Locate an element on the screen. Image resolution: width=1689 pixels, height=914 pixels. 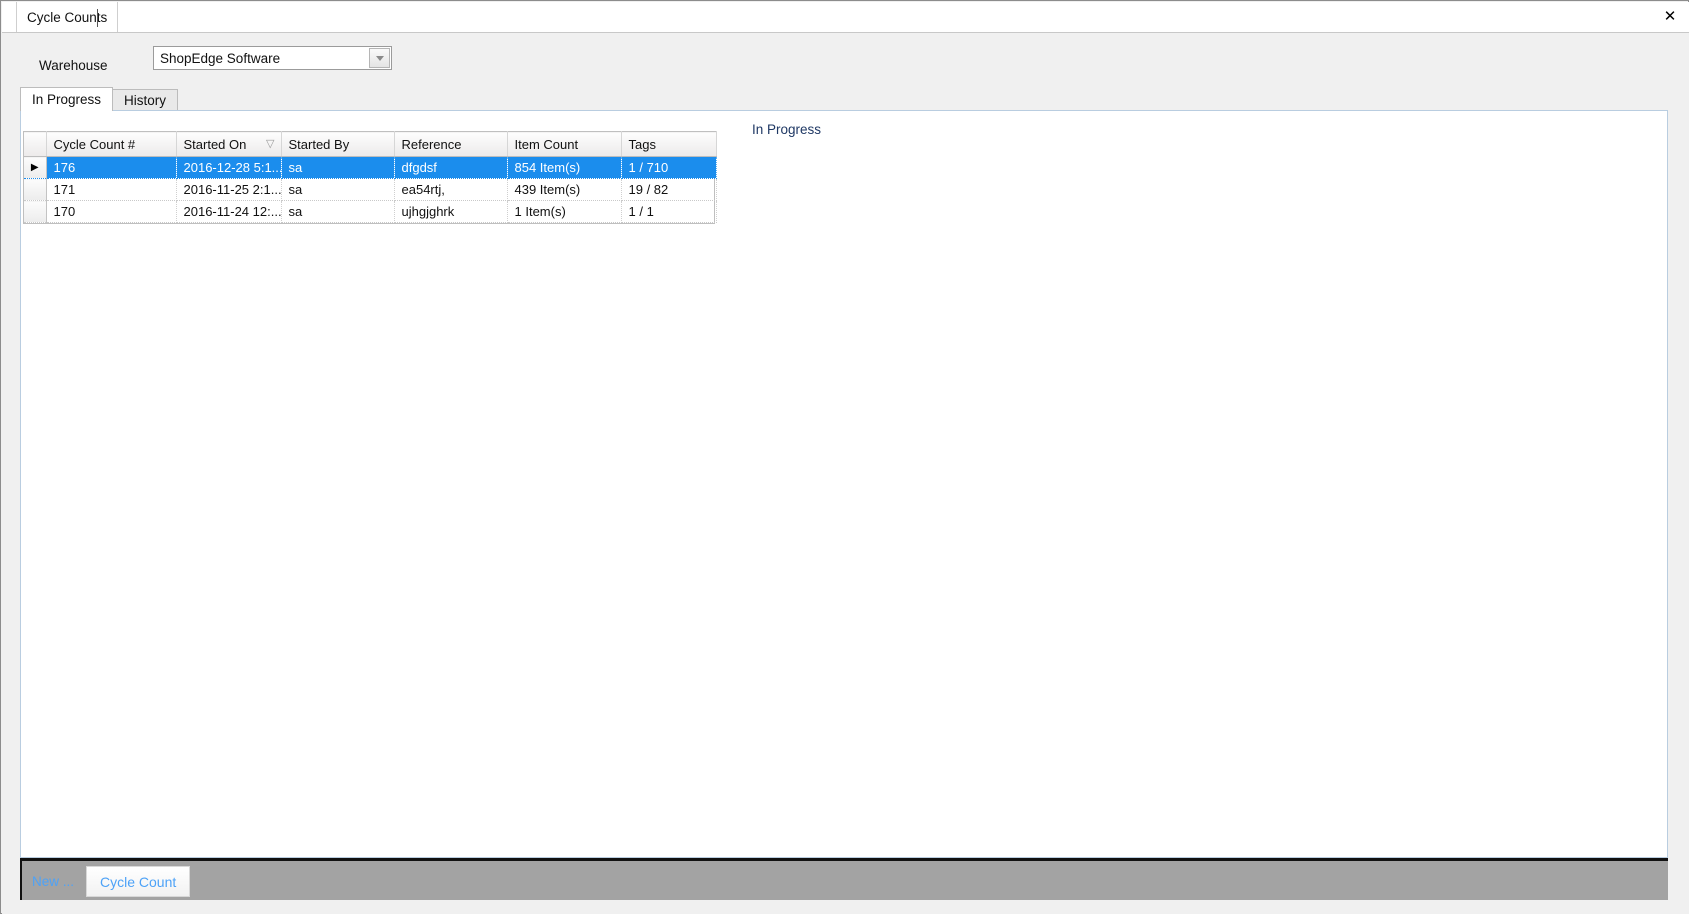
document-tab-label: Cycle Counts is located at coordinates (67, 17).